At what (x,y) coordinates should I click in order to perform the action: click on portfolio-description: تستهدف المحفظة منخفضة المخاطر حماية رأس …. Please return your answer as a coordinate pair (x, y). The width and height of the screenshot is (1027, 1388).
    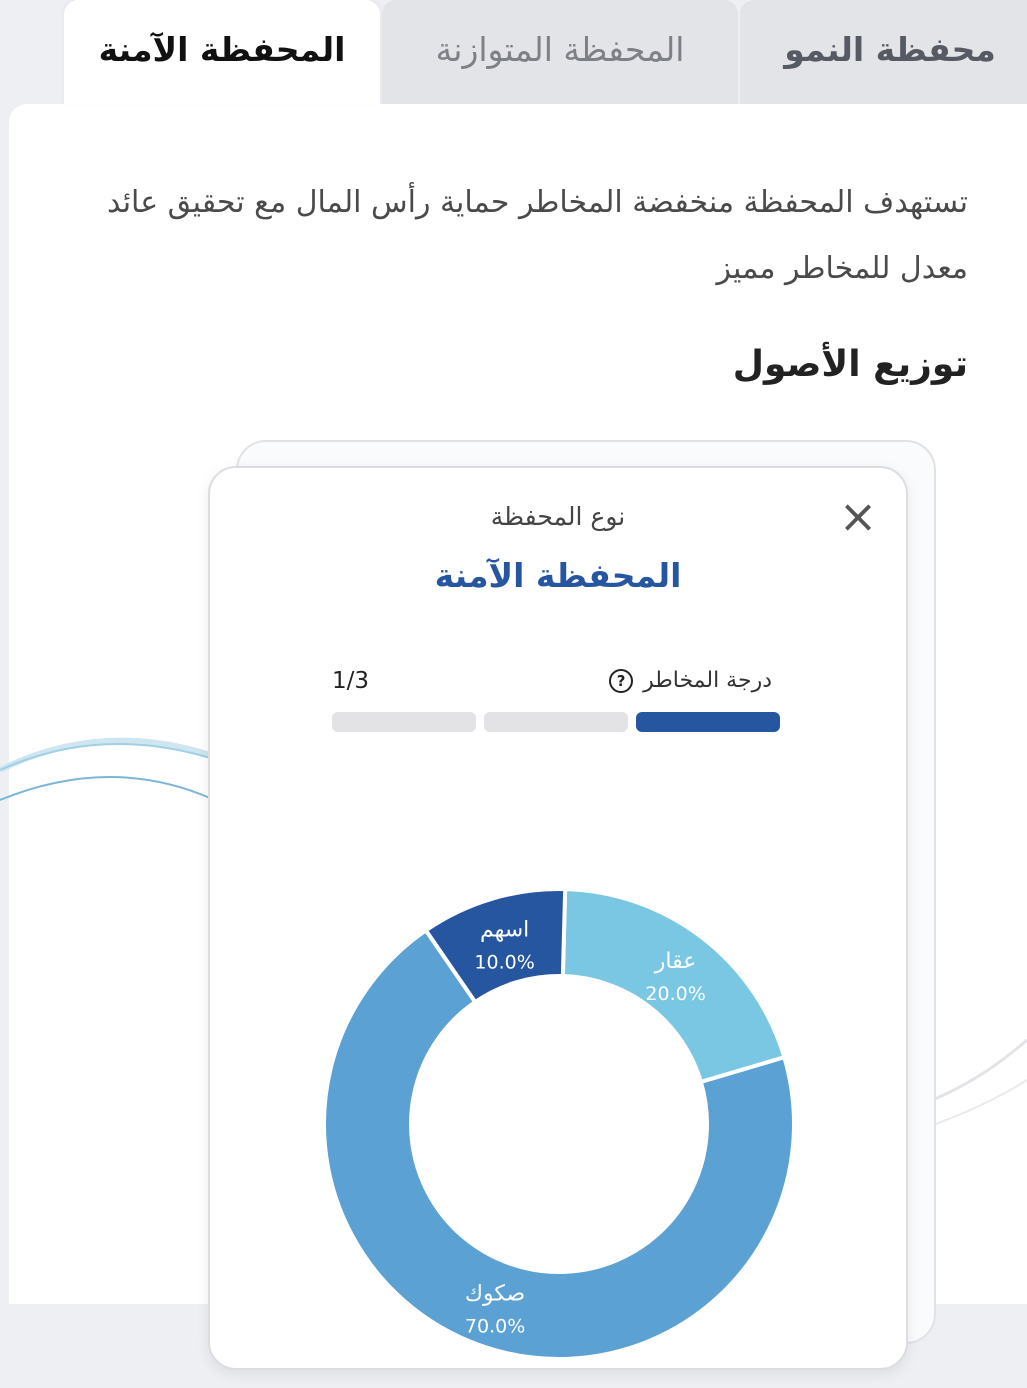
    Looking at the image, I should click on (537, 235).